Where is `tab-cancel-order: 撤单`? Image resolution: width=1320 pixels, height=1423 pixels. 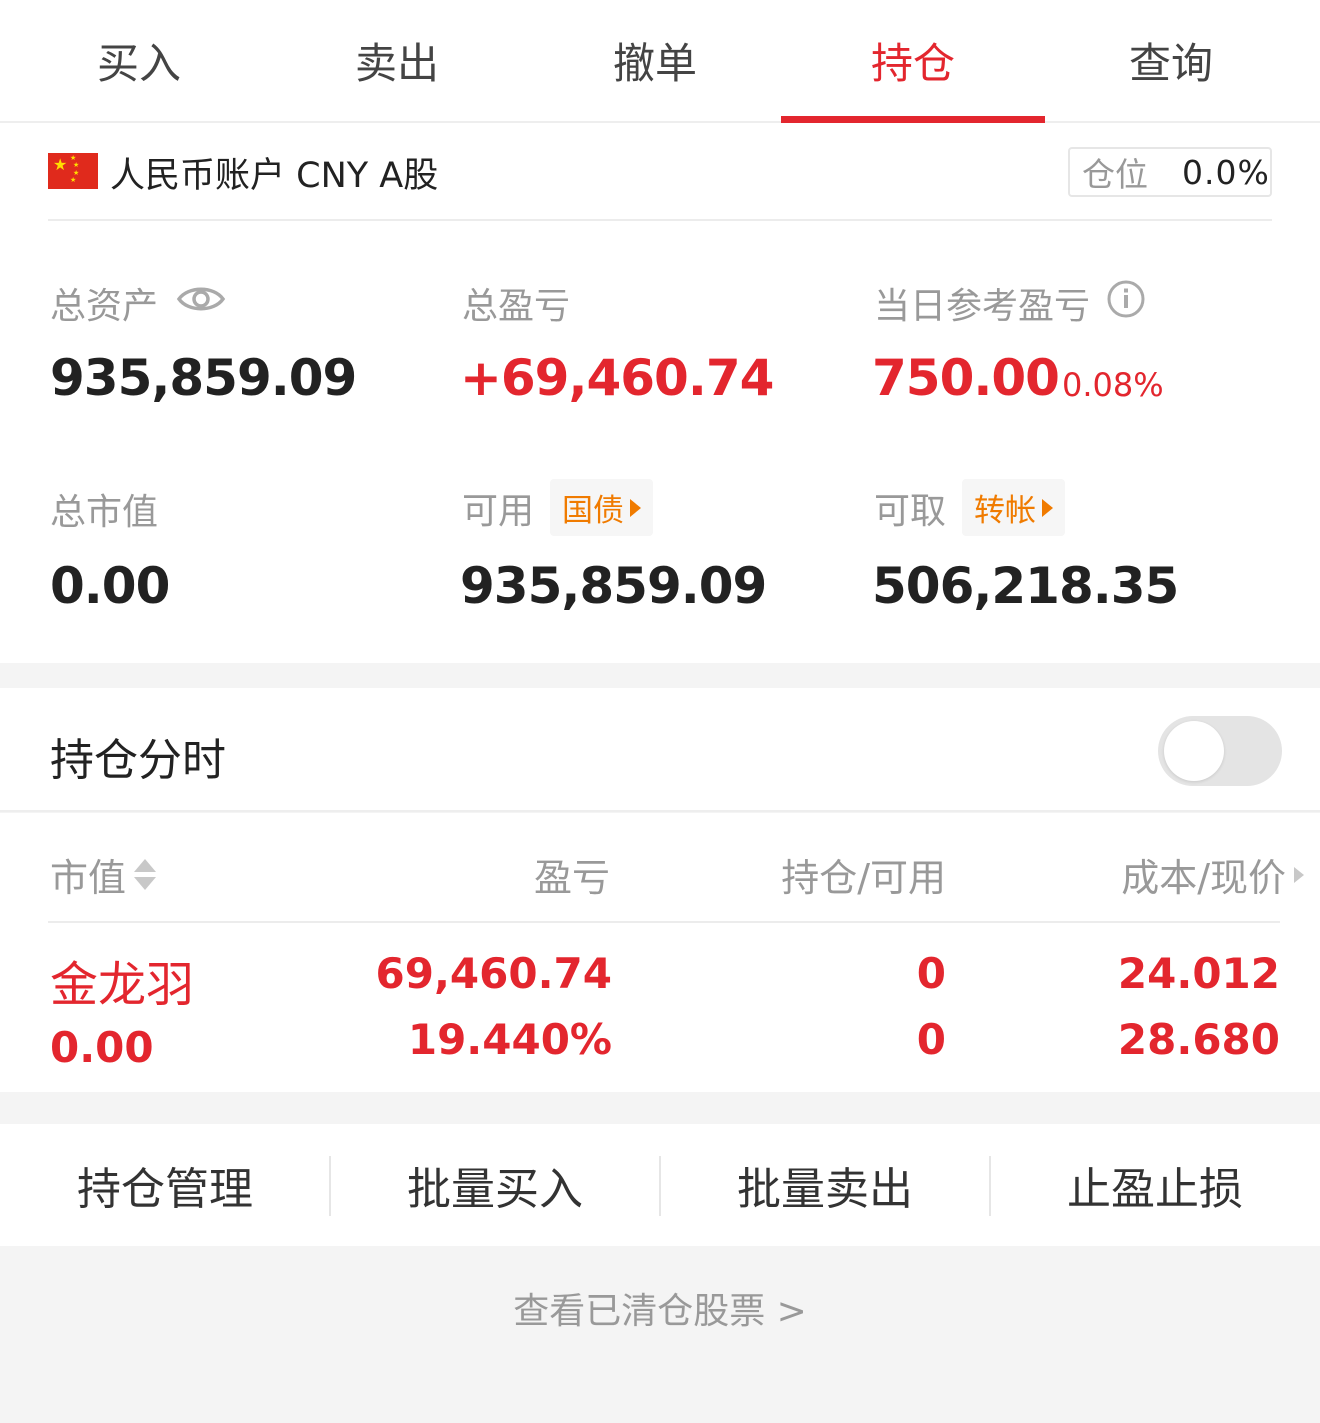
tab-cancel-order: 撤单 is located at coordinates (655, 60).